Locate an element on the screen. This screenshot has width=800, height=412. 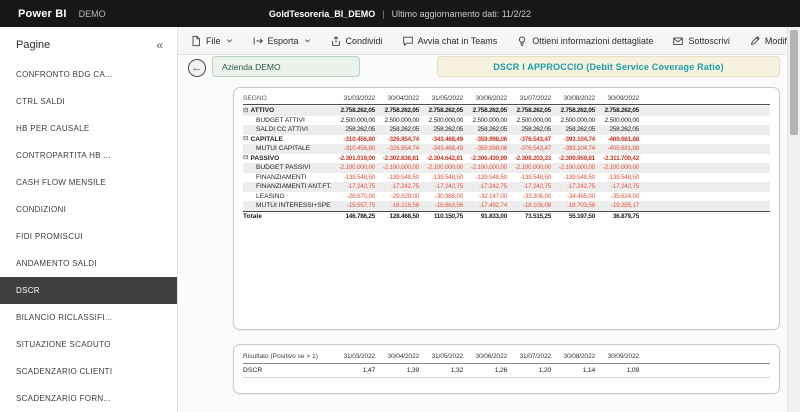
matrix-cell: -326.954,74 is located at coordinates (403, 149).